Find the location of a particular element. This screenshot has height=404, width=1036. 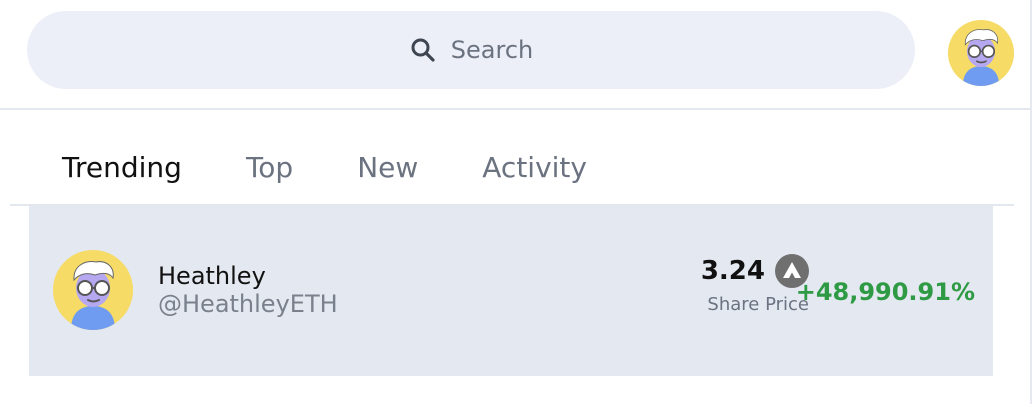

tab-activity: Activity is located at coordinates (534, 168).